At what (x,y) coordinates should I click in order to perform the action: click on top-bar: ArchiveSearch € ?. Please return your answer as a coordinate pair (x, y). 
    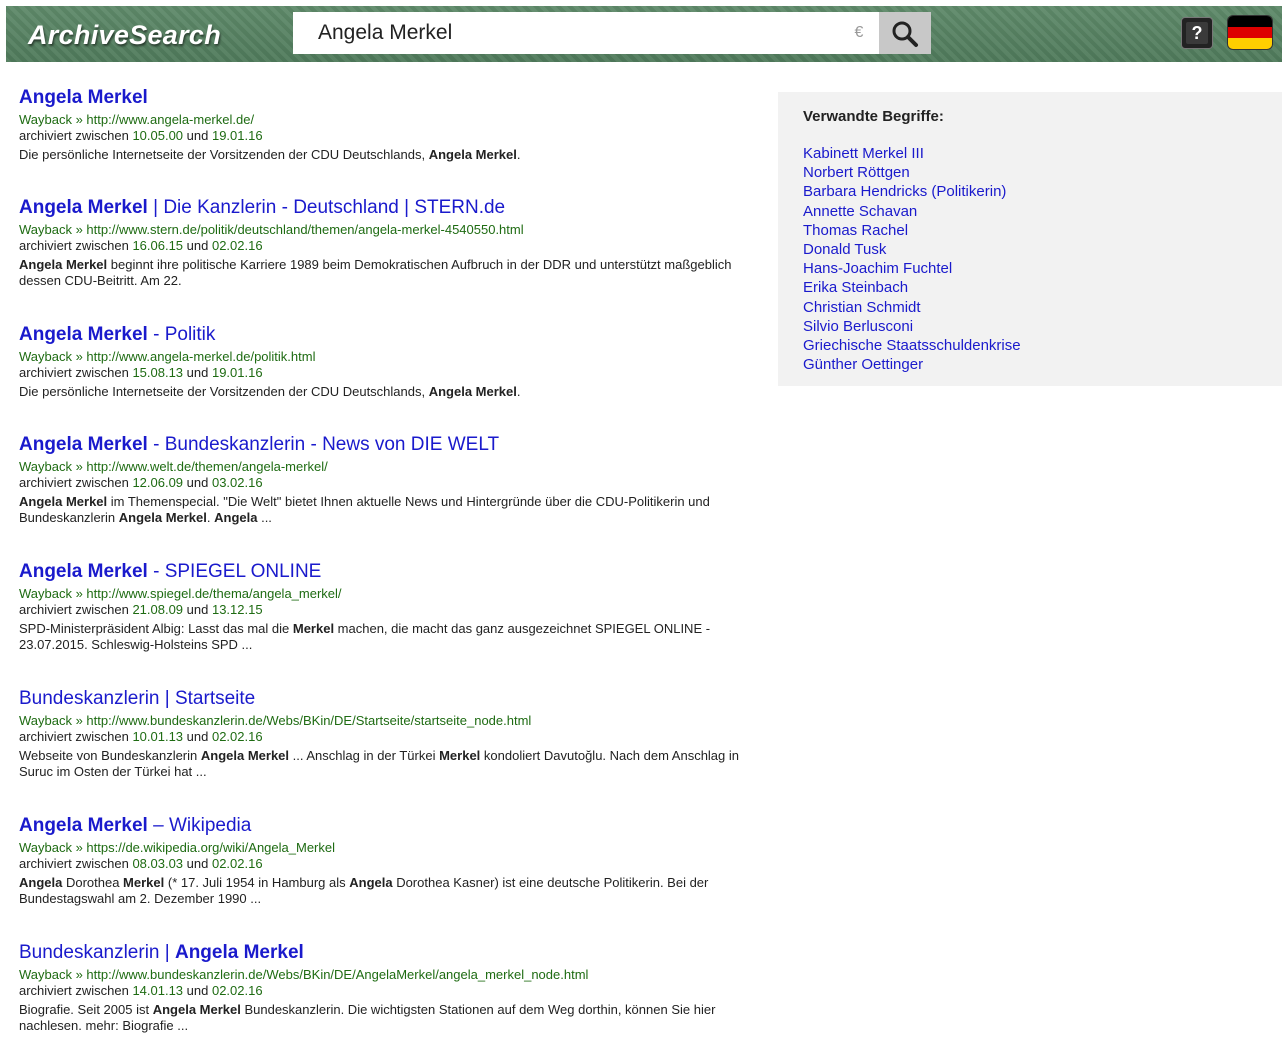
    Looking at the image, I should click on (641, 31).